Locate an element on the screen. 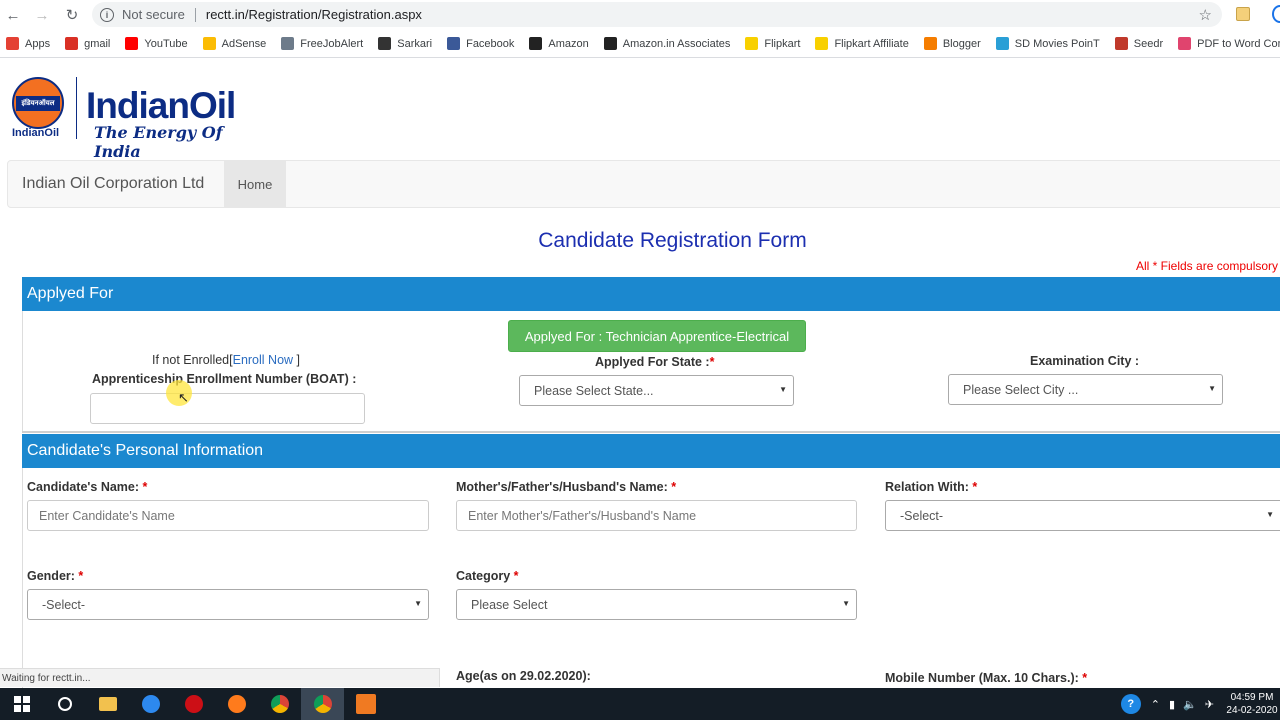 The height and width of the screenshot is (720, 1280). bookmark-label: Amazon is located at coordinates (568, 43).